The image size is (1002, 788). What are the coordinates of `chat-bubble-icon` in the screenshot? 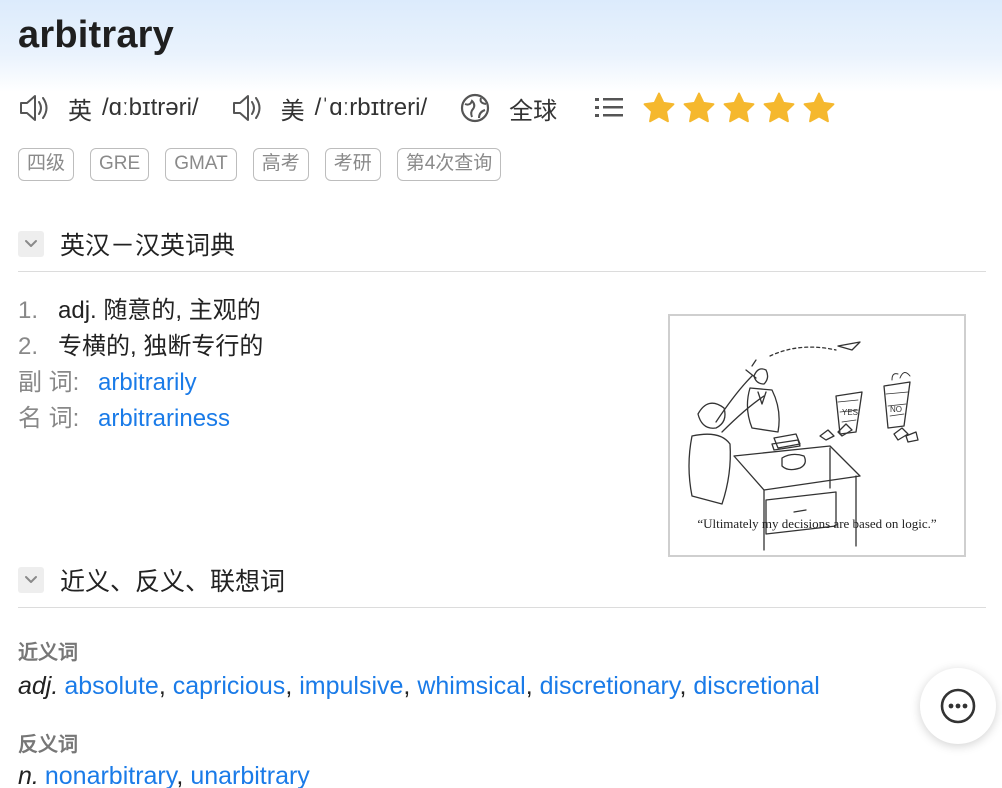 It's located at (958, 706).